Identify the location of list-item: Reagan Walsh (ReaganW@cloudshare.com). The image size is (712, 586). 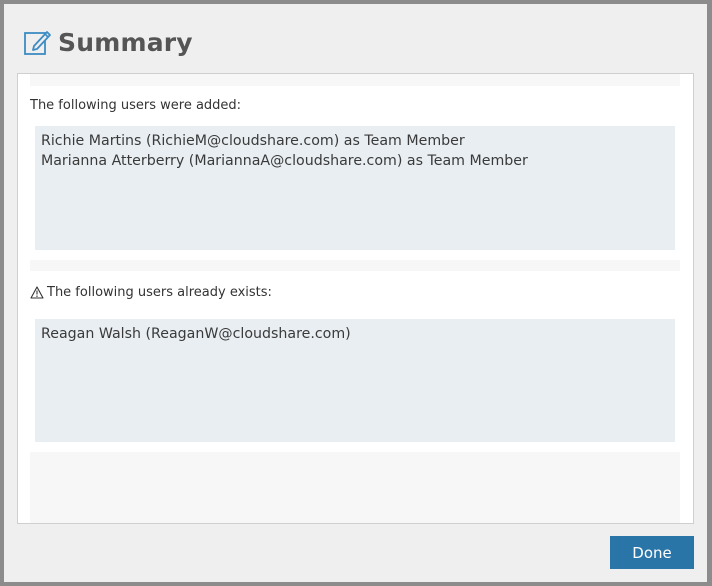
(196, 334).